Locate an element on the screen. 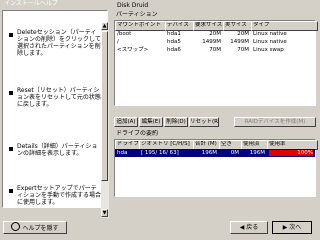 The width and height of the screenshot is (320, 240). help-item-reset: Reset（リセット）パーティション表をリセットして元の状態に戻します。 is located at coordinates (59, 97).